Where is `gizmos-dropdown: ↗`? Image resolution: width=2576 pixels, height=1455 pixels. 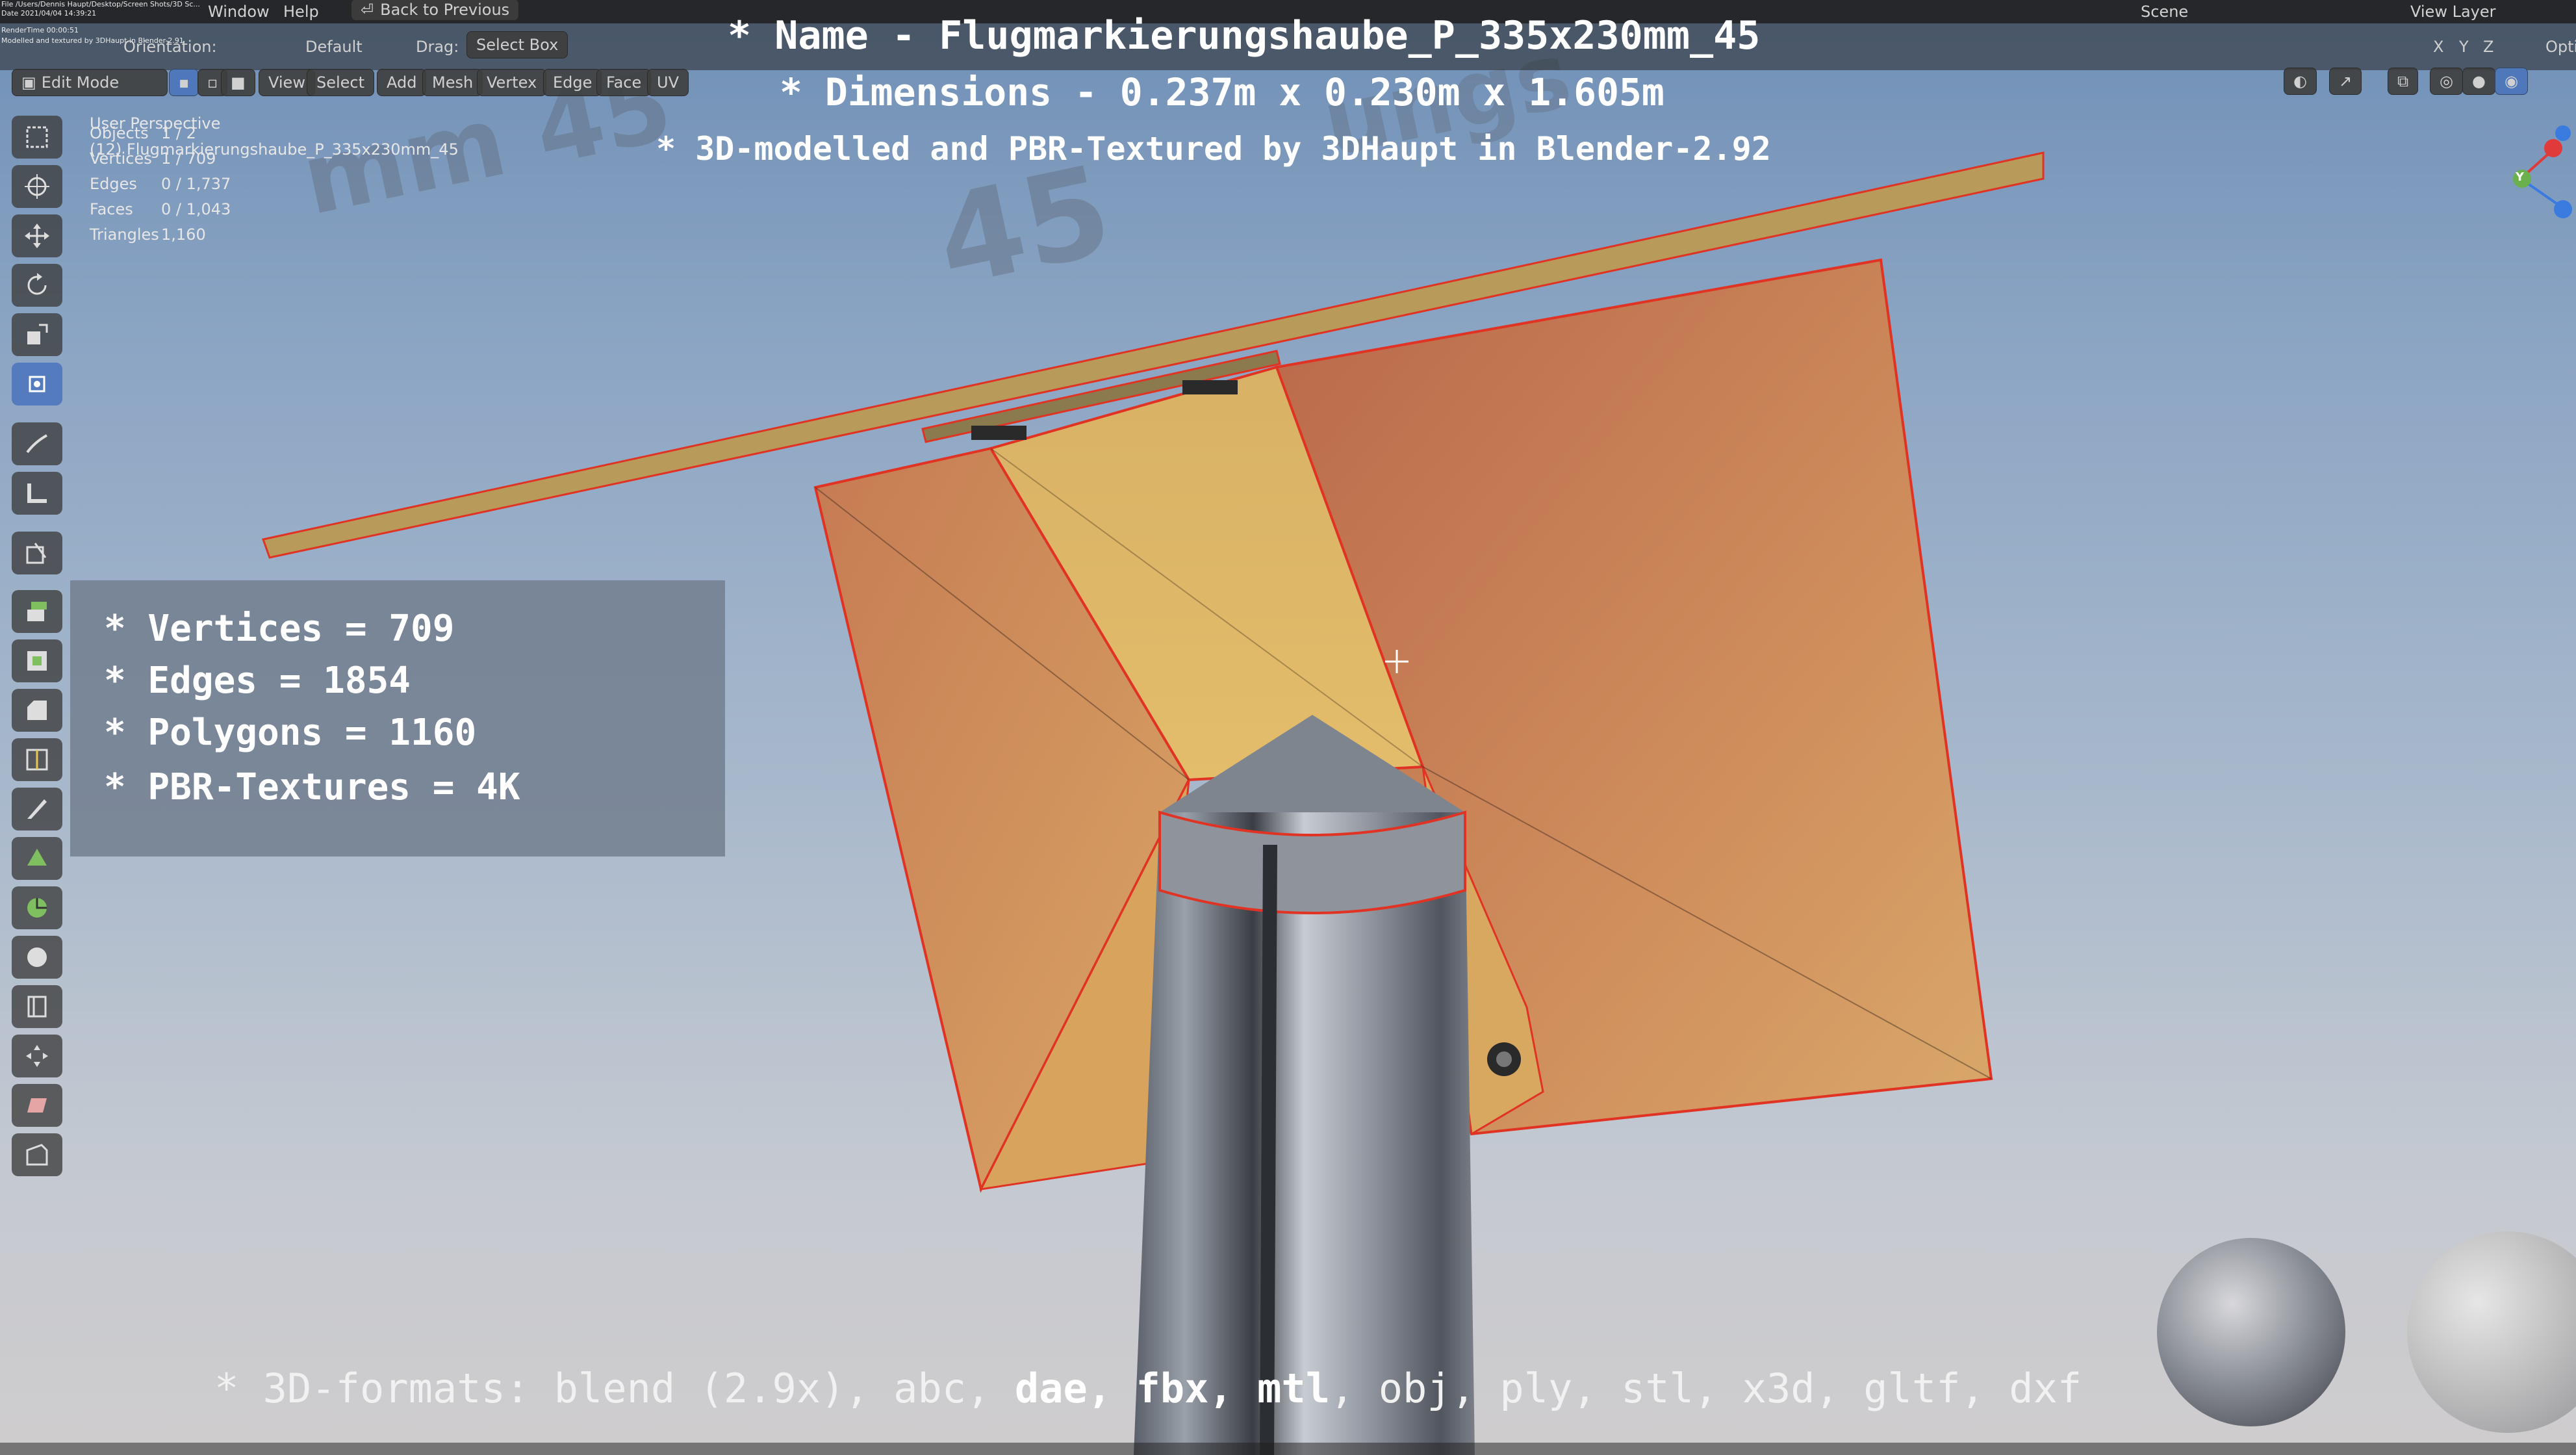 gizmos-dropdown: ↗ is located at coordinates (2345, 81).